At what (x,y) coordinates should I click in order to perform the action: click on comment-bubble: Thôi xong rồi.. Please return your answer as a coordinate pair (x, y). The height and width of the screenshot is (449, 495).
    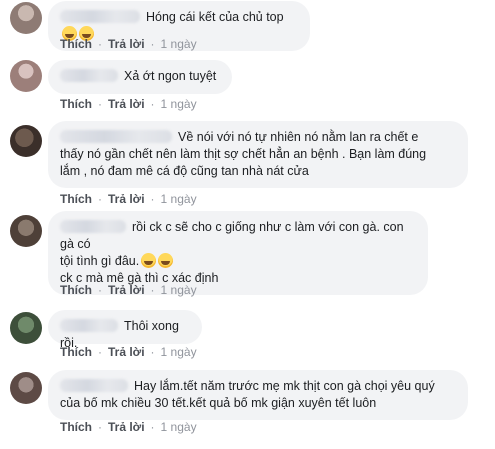
    Looking at the image, I should click on (125, 330).